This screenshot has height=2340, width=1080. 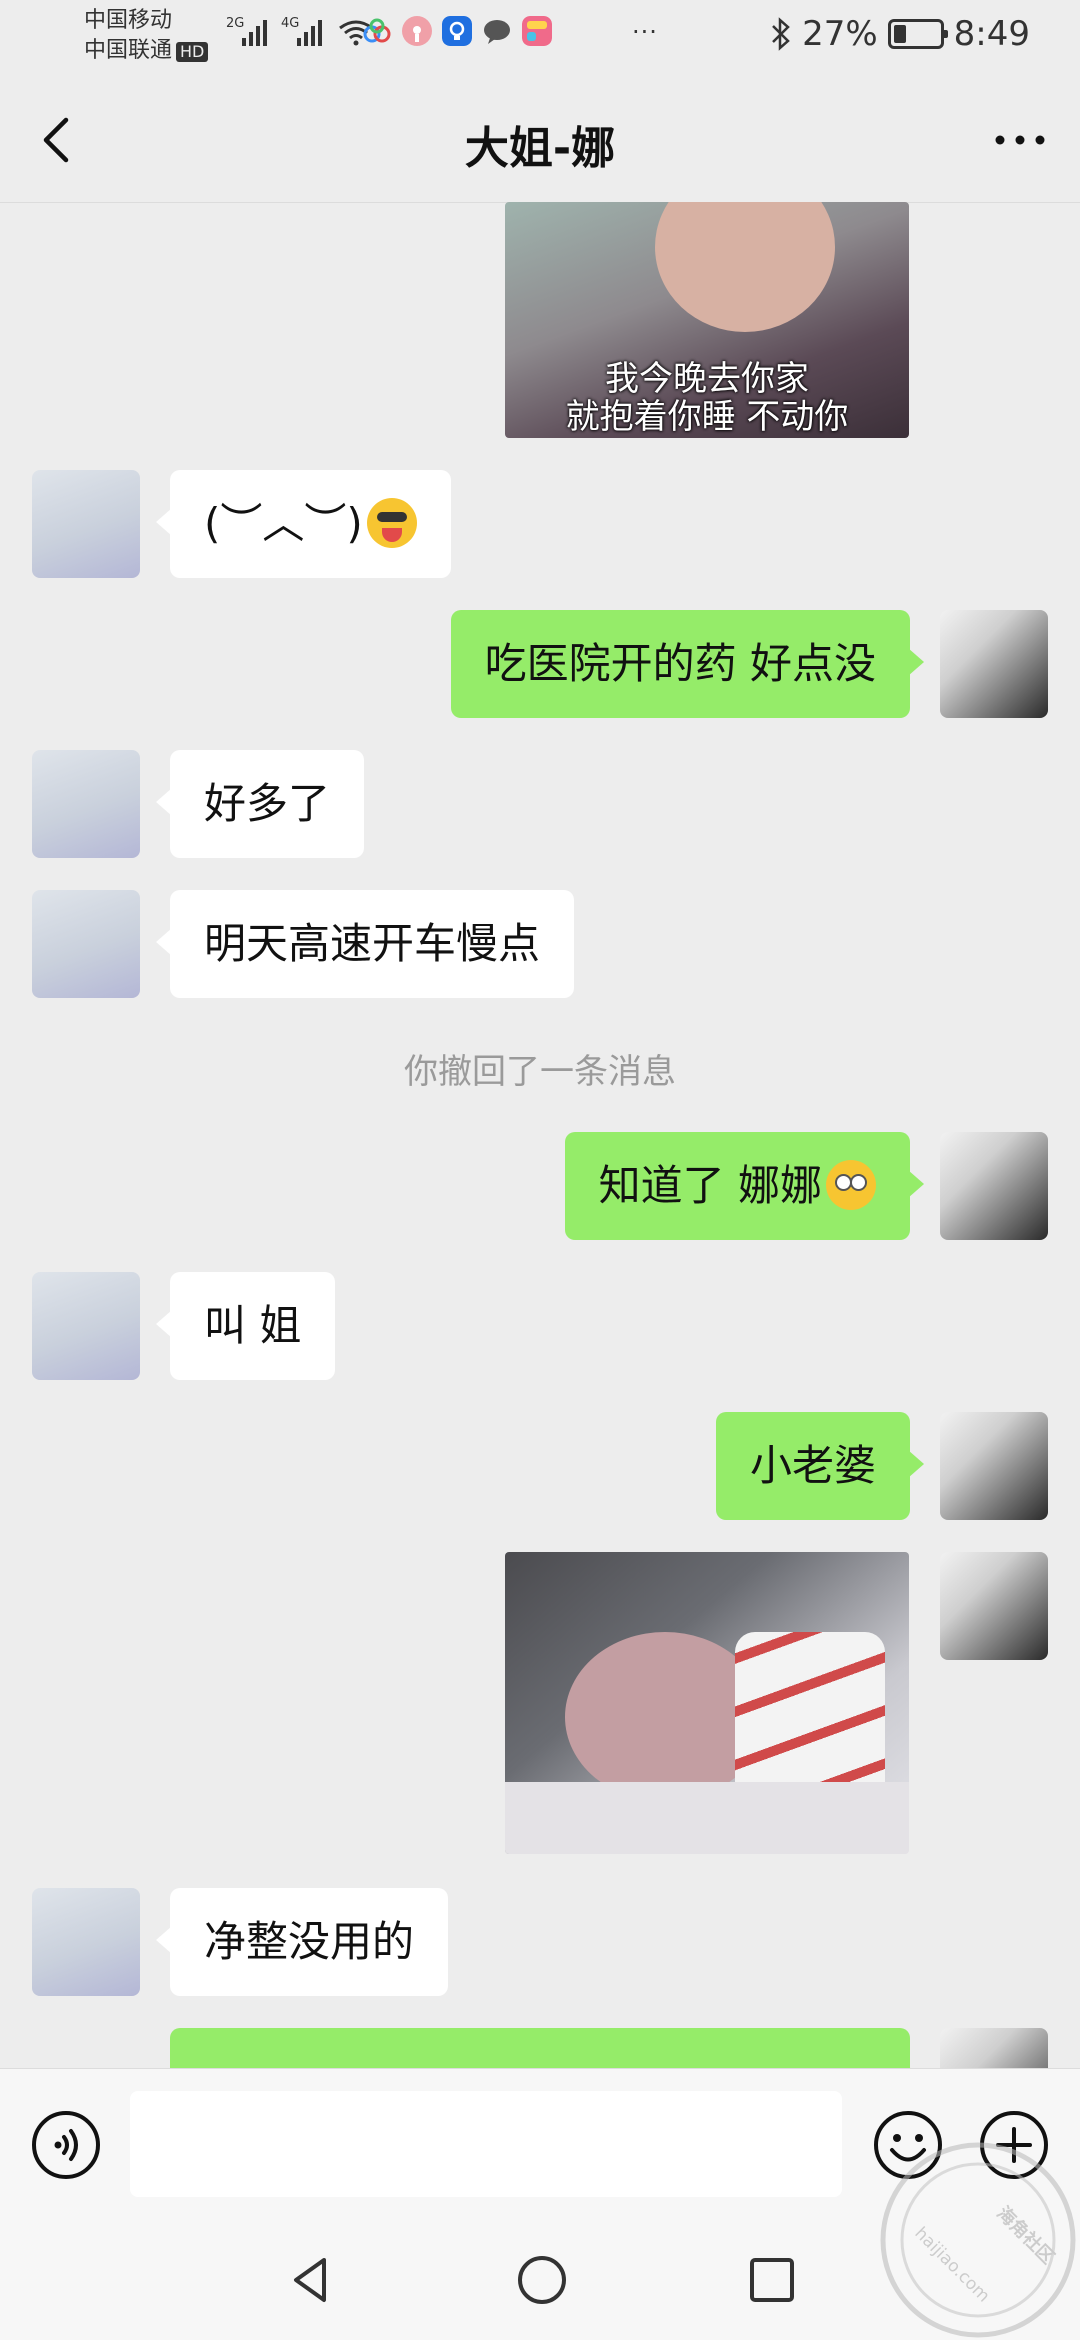 I want to click on tips-bulb-icon, so click(x=457, y=31).